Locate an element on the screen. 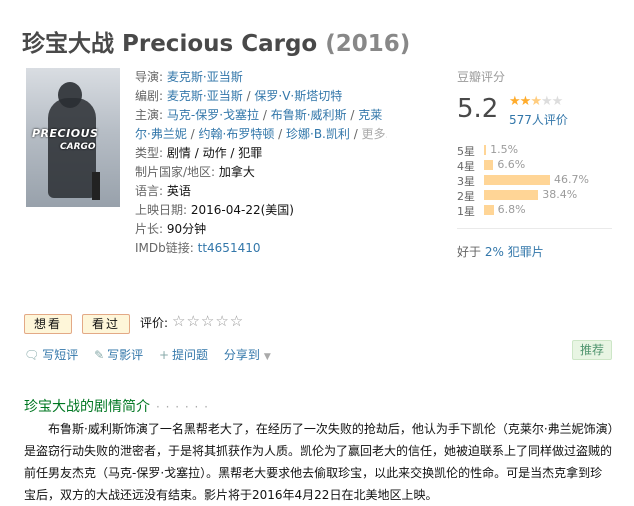  rating-bar-label: 5星 is located at coordinates (466, 151).